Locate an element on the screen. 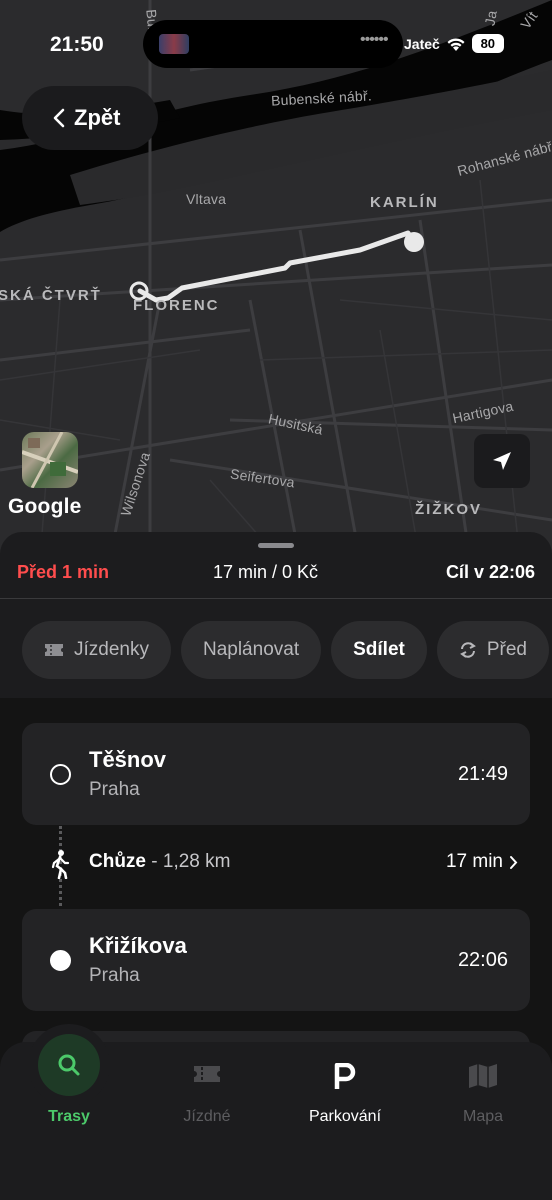  tab-routes: Trasy is located at coordinates (69, 1093).